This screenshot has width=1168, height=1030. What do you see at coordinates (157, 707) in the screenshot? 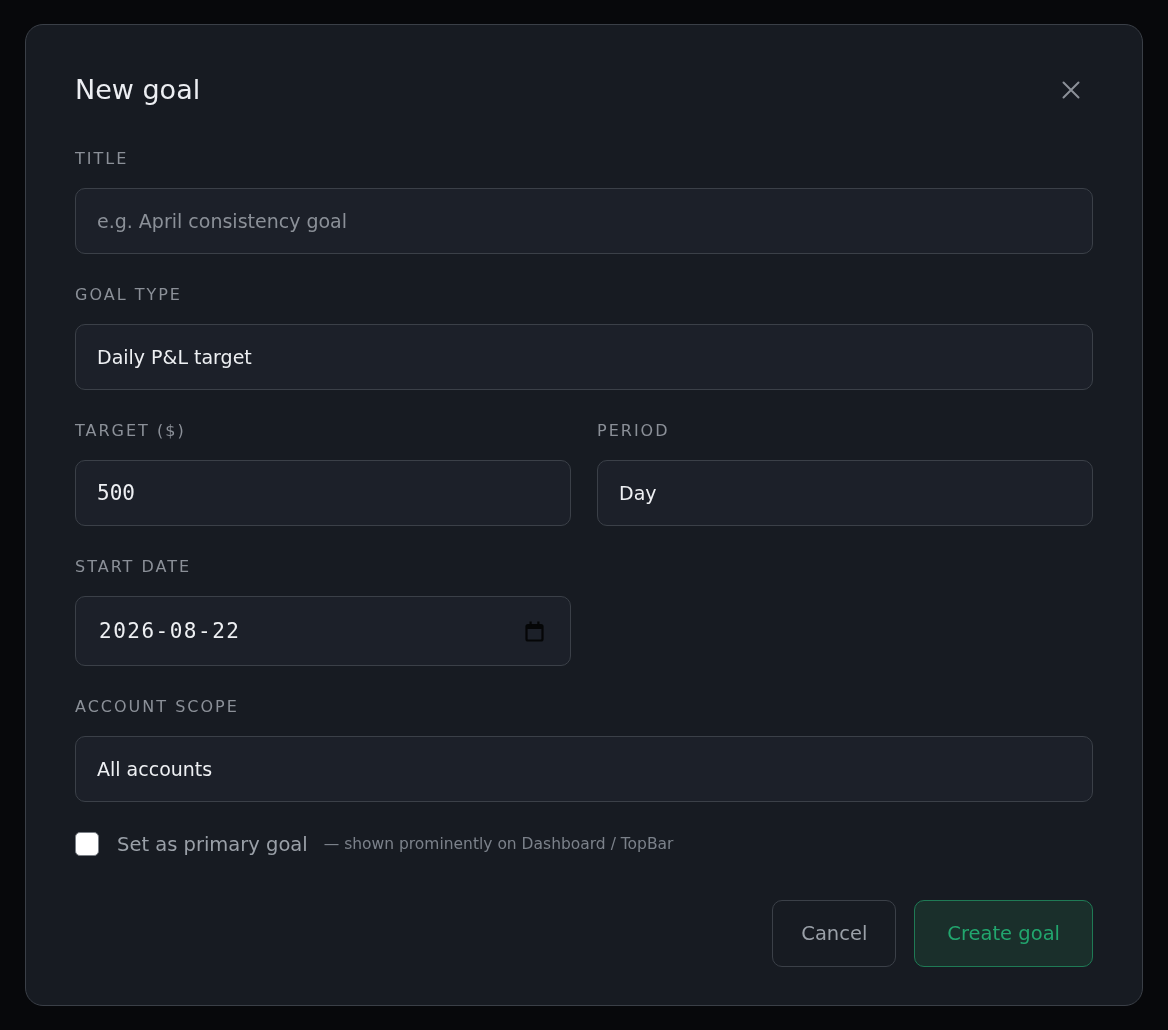
I see `field-label: ACCOUNT SCOPE` at bounding box center [157, 707].